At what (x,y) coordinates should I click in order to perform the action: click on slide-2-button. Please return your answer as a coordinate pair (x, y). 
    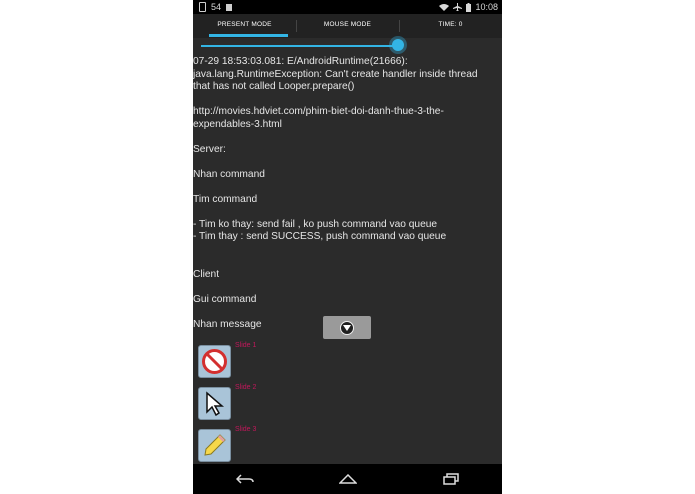
    Looking at the image, I should click on (214, 403).